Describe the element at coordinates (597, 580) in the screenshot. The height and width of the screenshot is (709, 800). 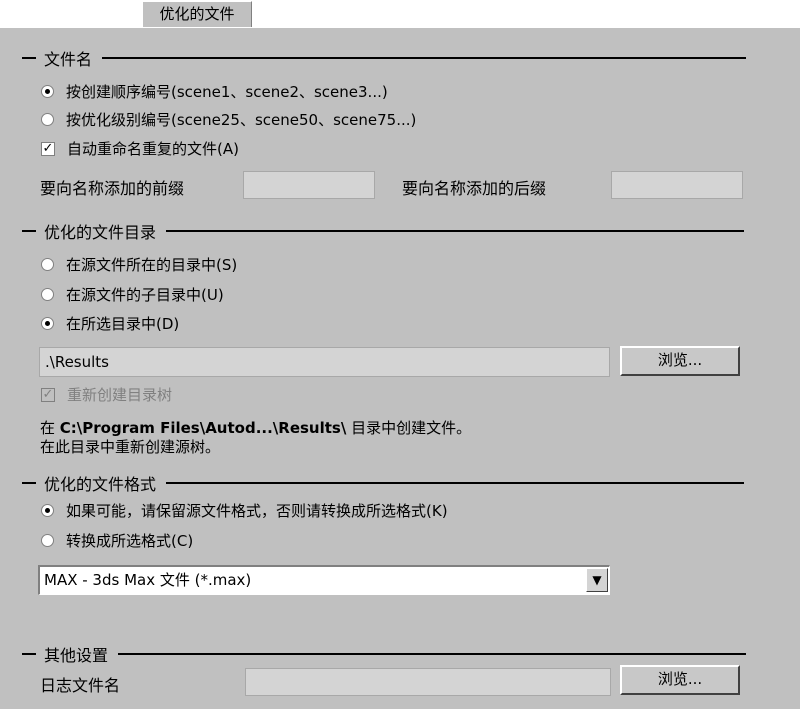
I see `chevron-down-icon: ▼` at that location.